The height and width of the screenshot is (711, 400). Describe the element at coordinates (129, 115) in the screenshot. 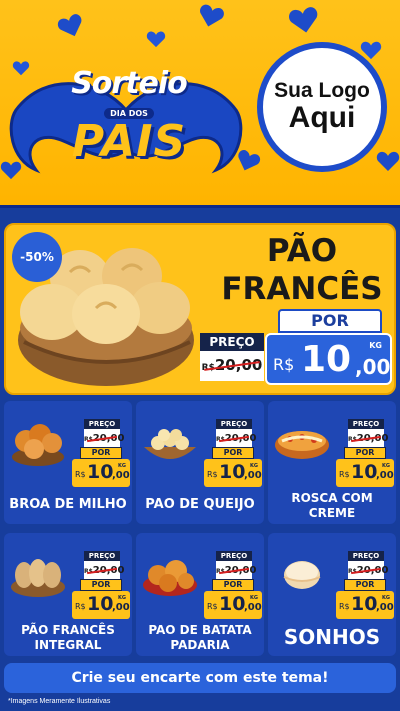

I see `event-title: Sorteio DIA DOS PAIS` at that location.